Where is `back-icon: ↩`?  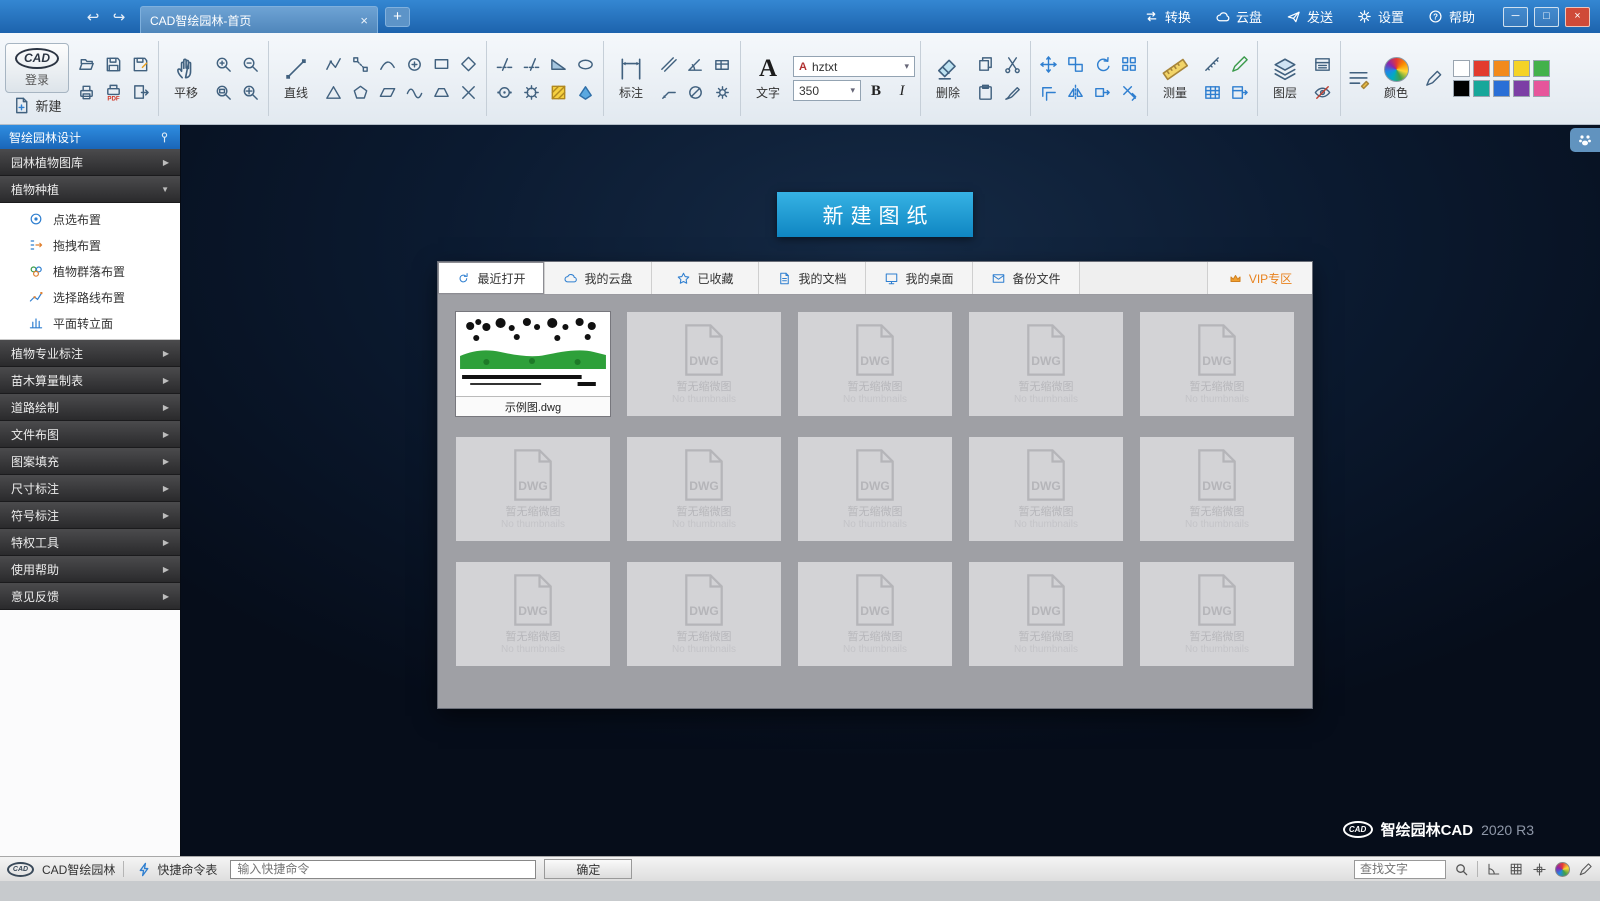 back-icon: ↩ is located at coordinates (93, 17).